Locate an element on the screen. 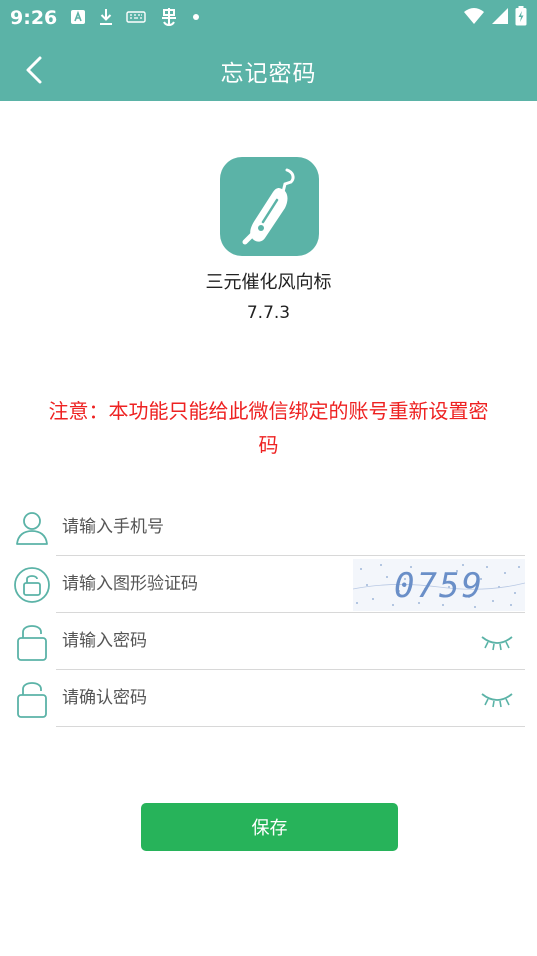 The width and height of the screenshot is (537, 956). translate-app-icon is located at coordinates (78, 17).